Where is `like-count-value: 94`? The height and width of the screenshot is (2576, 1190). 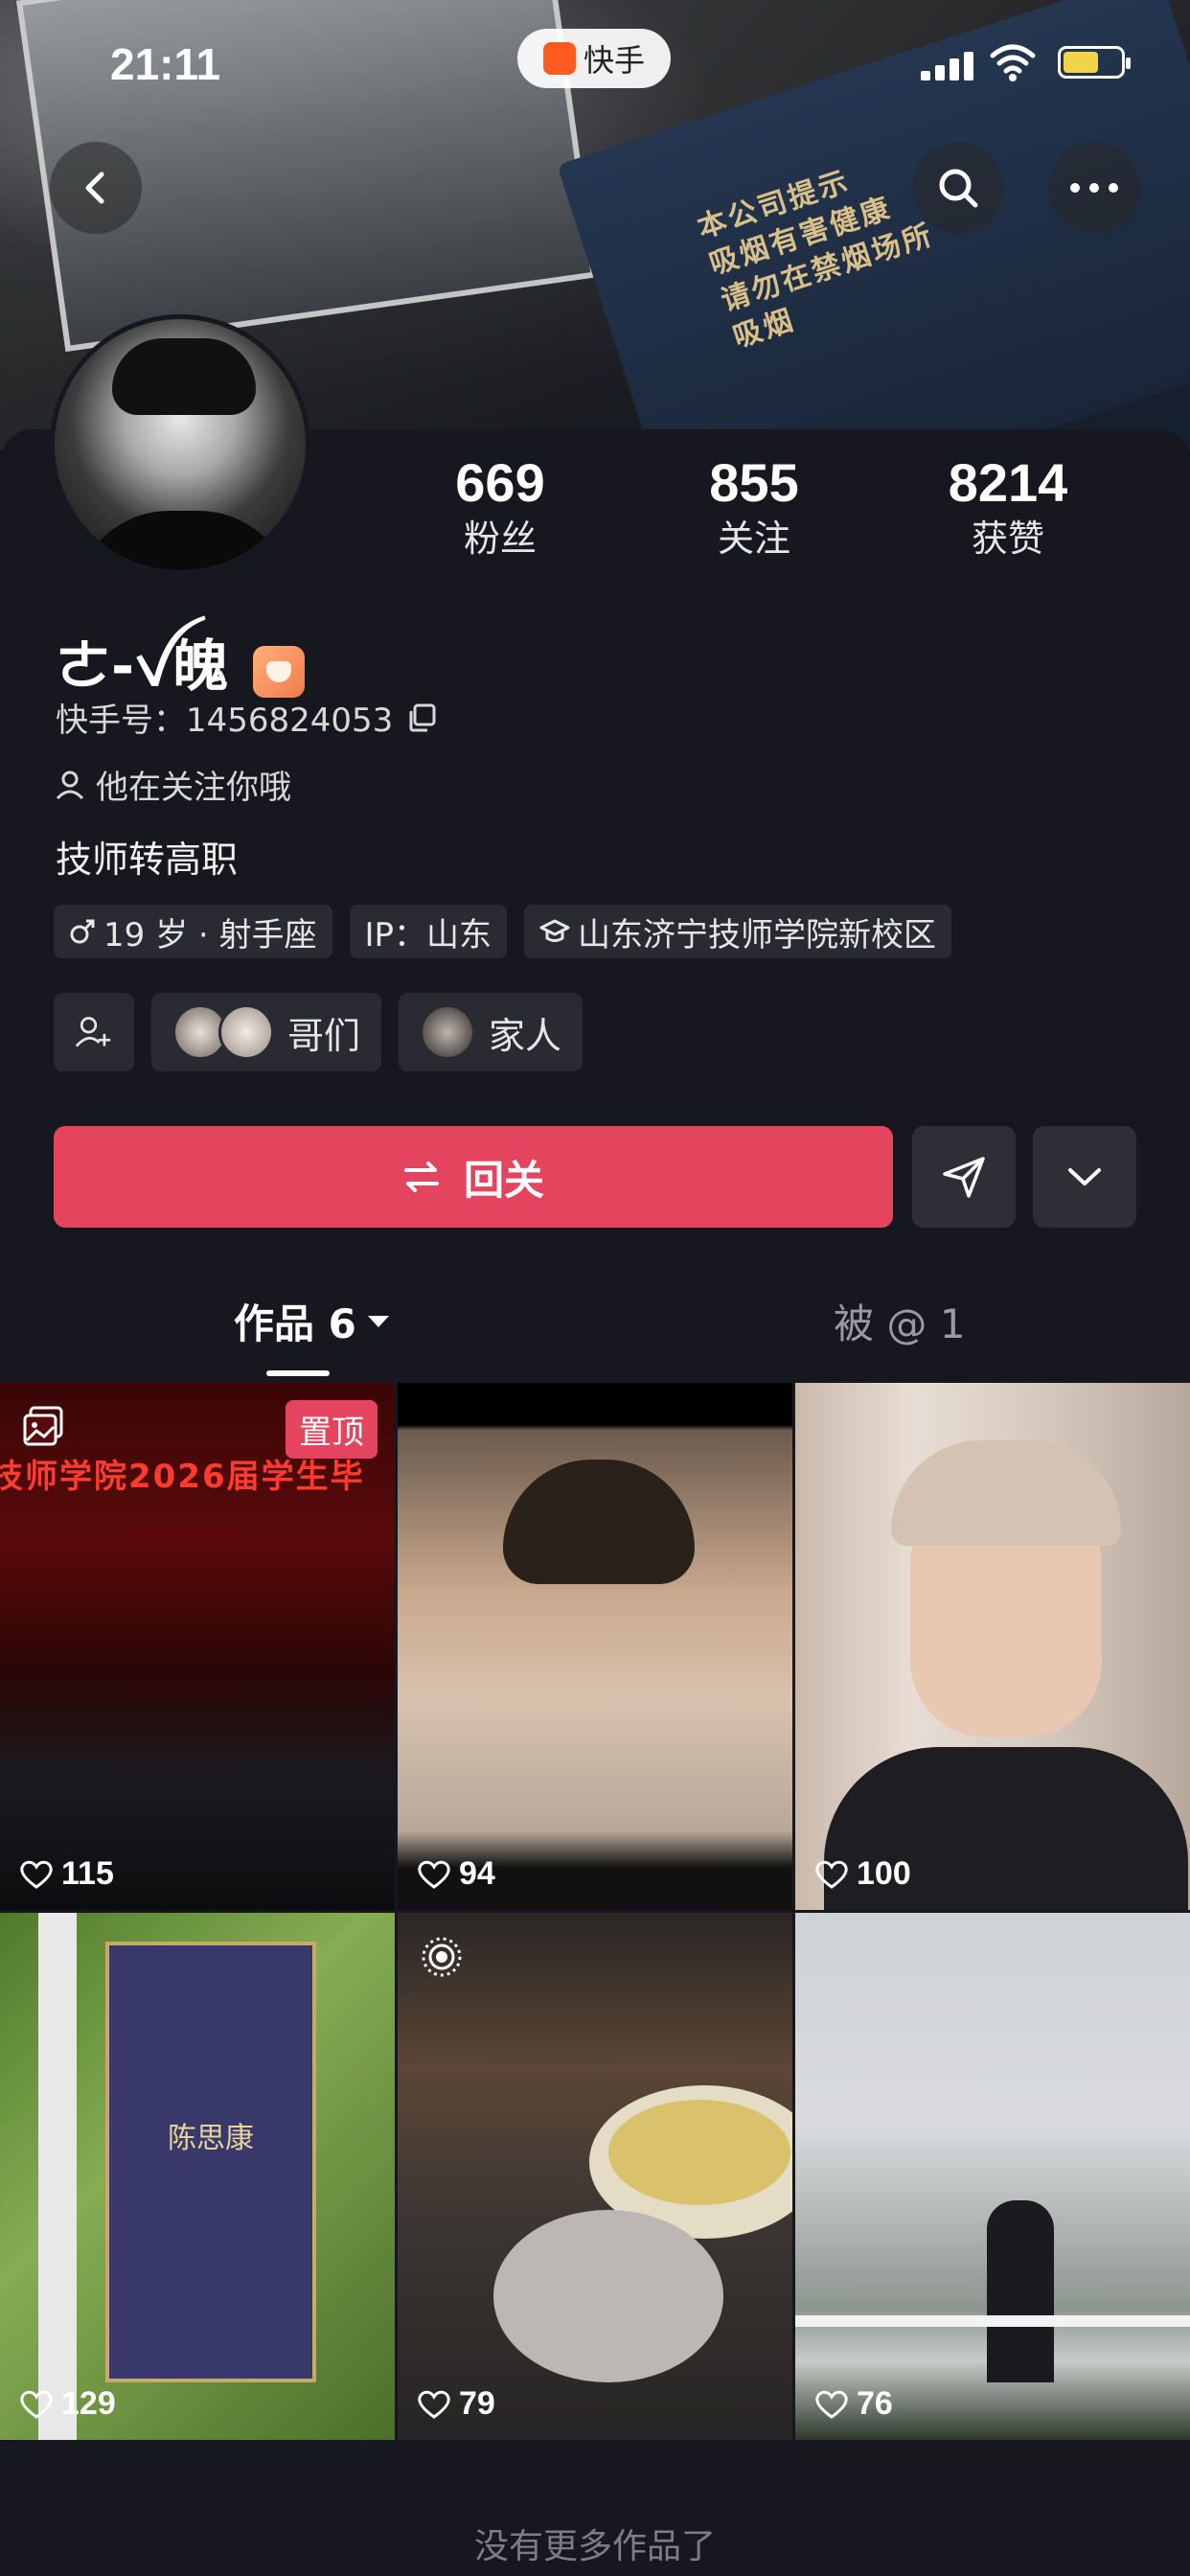
like-count-value: 94 is located at coordinates (477, 1874).